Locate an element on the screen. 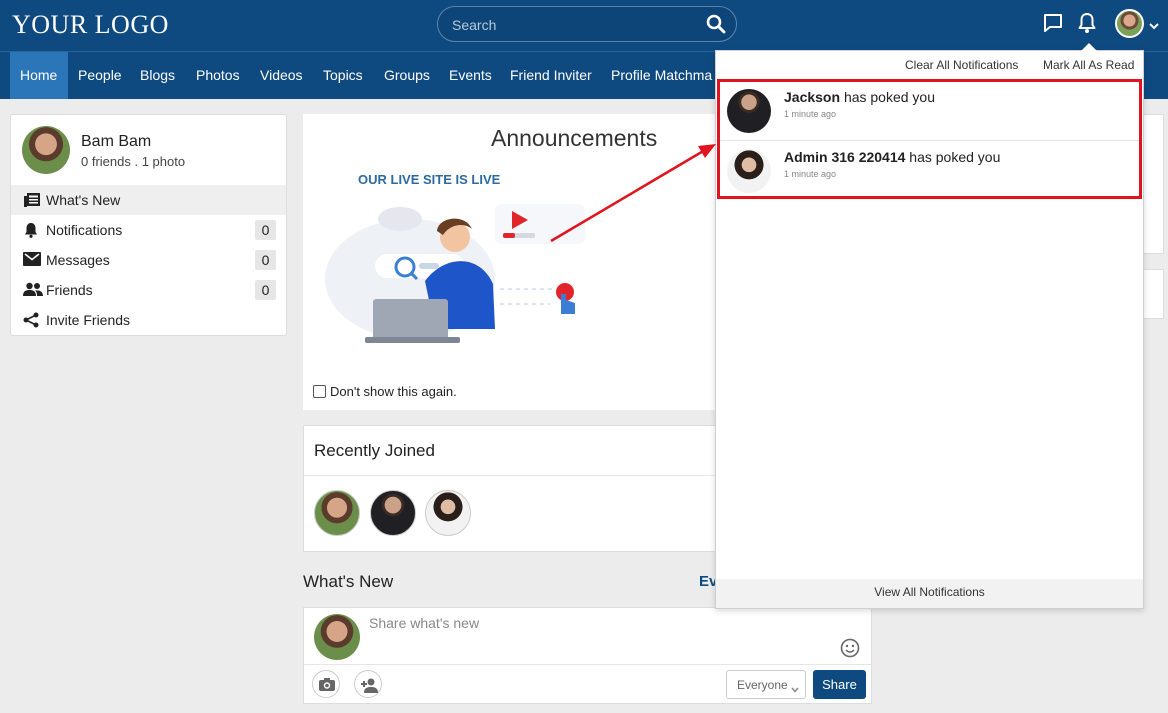  sidebar-item-label: Invite Friends is located at coordinates (88, 320).